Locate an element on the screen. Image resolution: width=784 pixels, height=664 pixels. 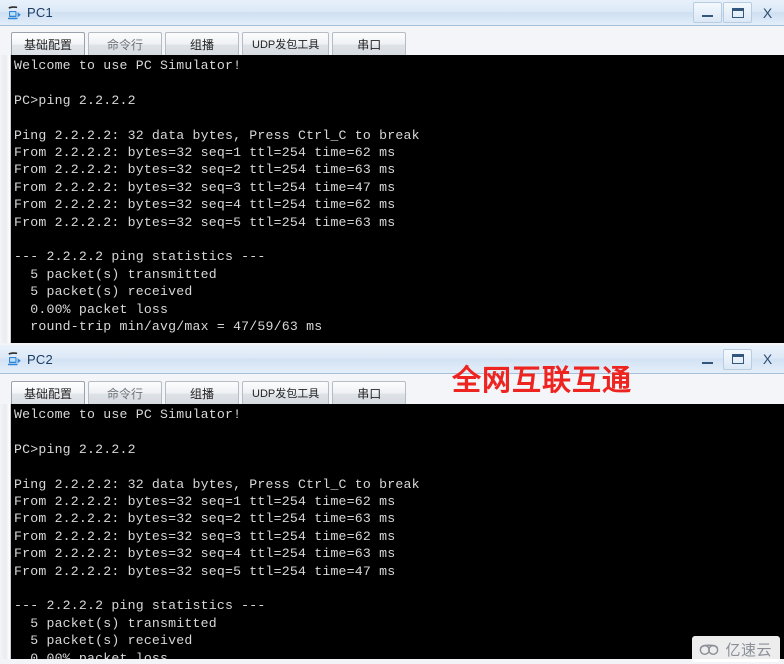
tabstrip-pc1: 基础配置 命令行 组播 UDP发包工具 串口 is located at coordinates (392, 40).